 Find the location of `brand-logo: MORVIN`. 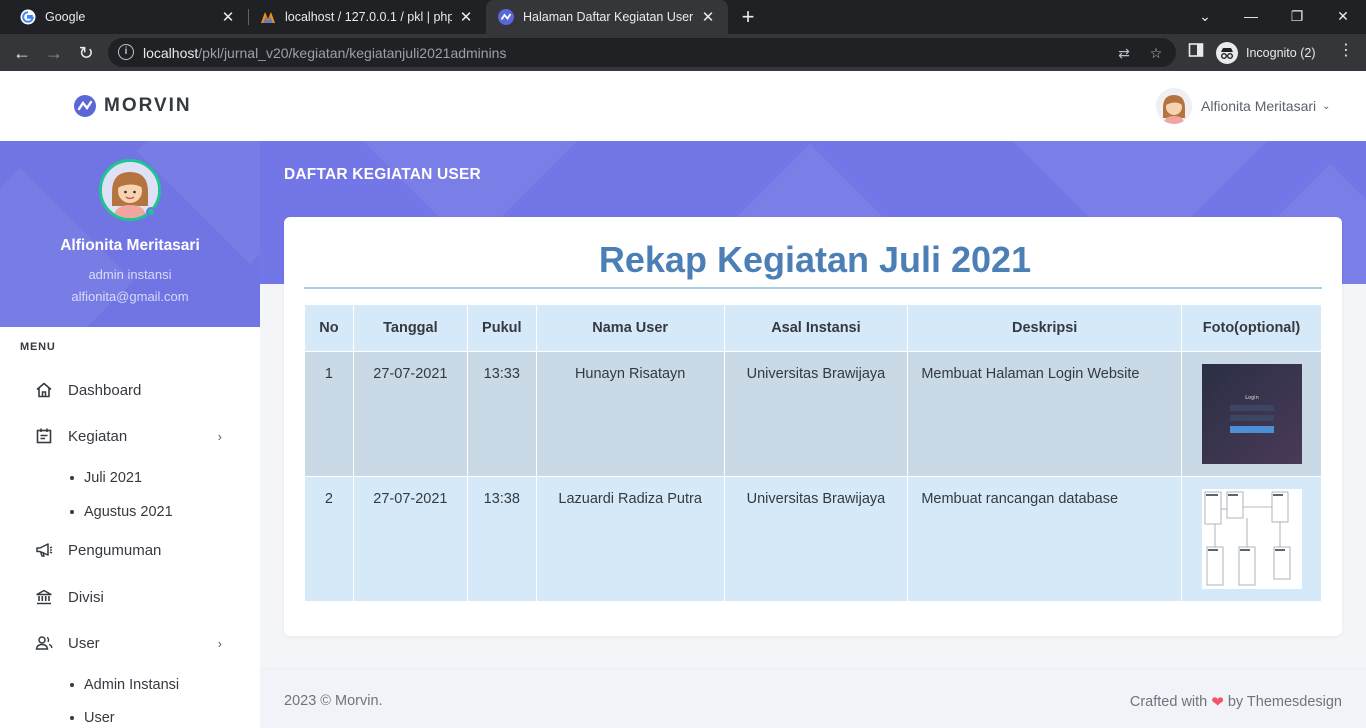

brand-logo: MORVIN is located at coordinates (133, 106).